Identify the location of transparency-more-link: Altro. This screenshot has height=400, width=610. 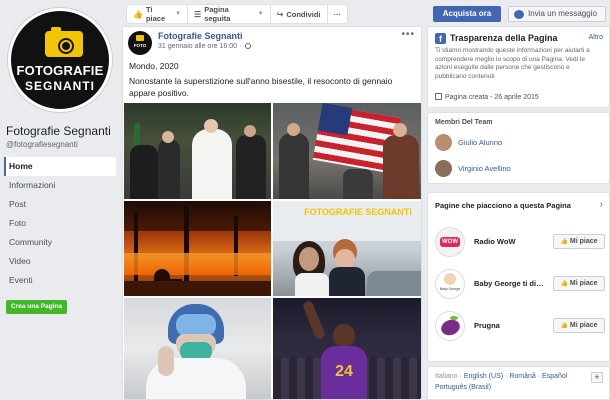
(596, 37).